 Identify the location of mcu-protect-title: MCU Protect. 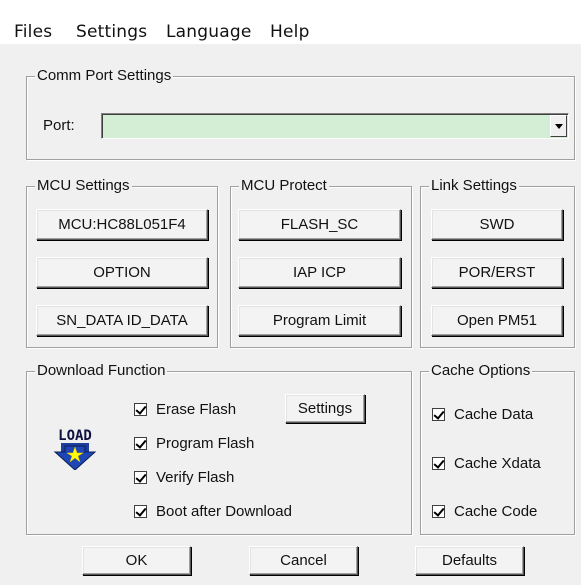
(284, 186).